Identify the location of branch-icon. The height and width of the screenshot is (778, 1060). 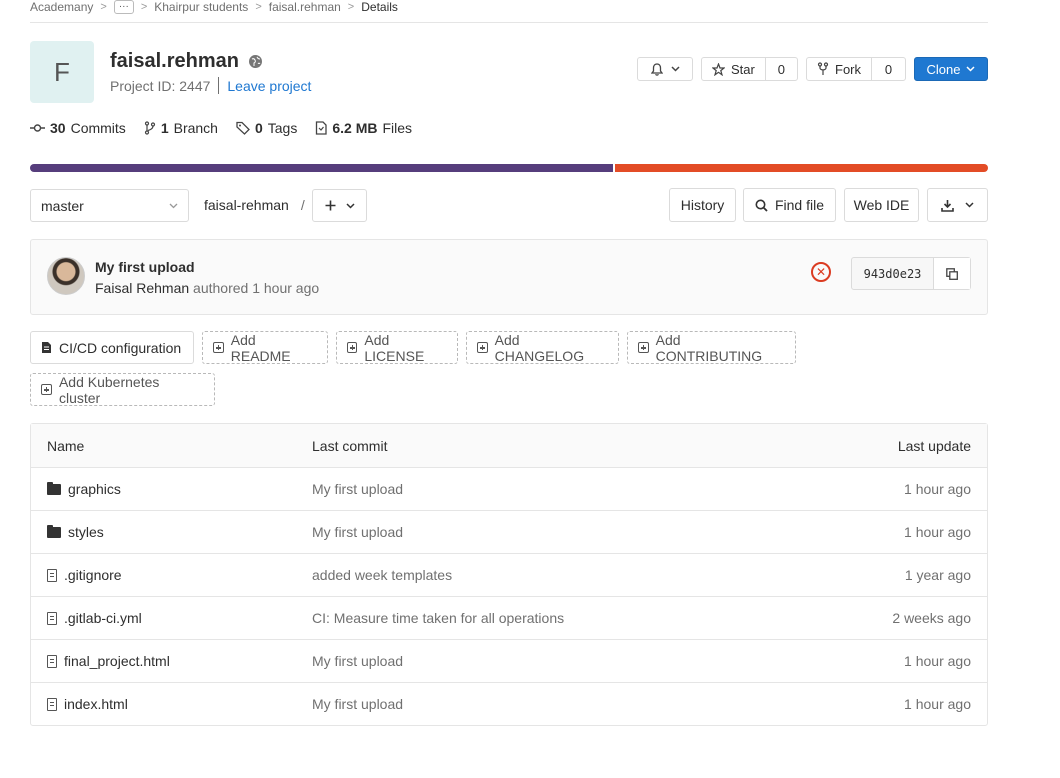
(150, 128).